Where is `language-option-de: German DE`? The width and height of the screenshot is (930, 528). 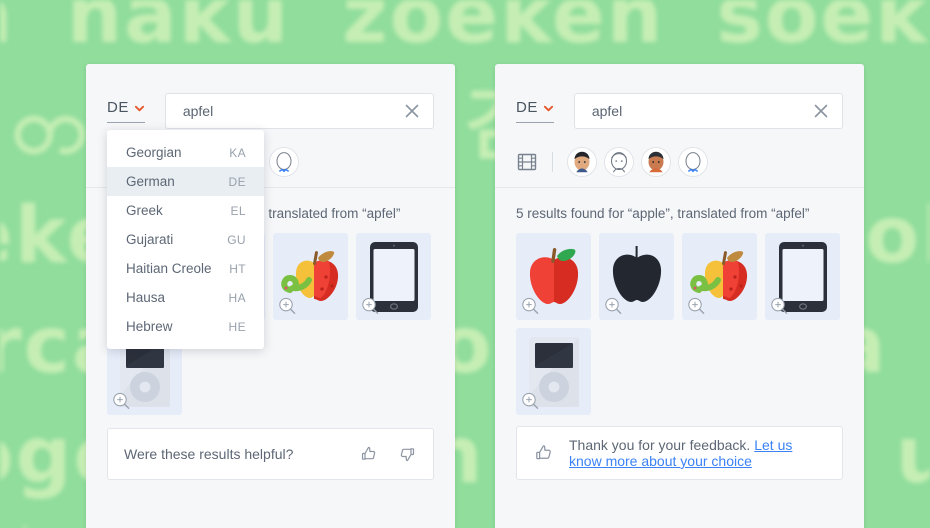
language-option-de: German DE is located at coordinates (185, 181).